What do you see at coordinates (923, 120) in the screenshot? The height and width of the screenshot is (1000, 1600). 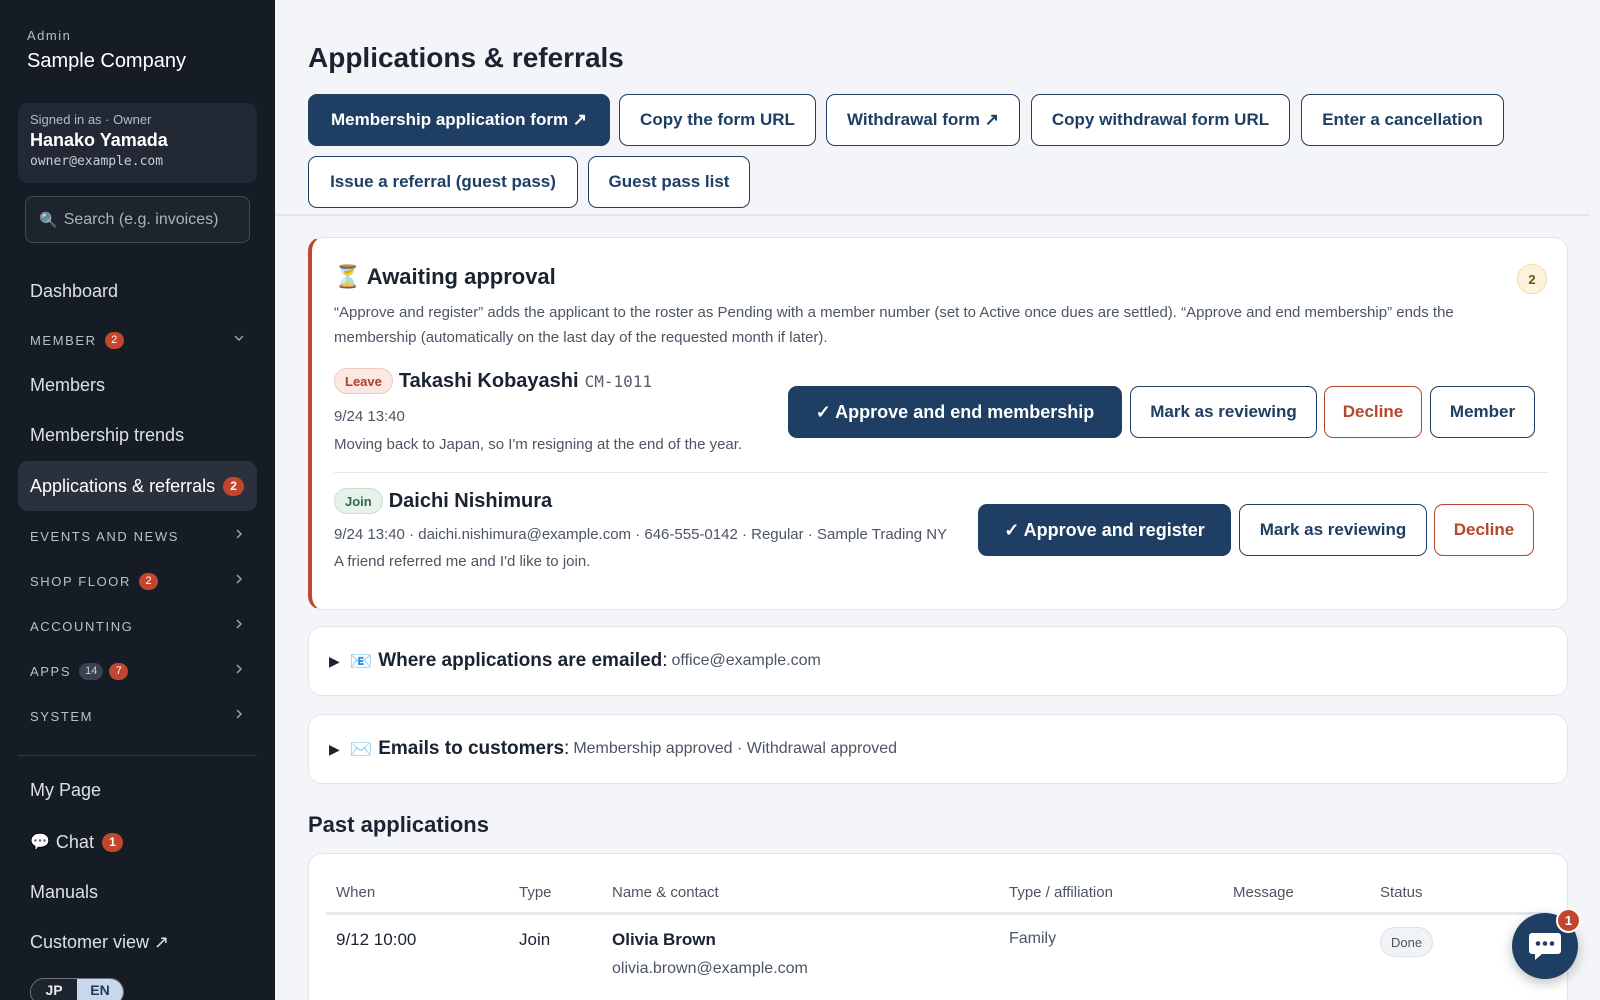 I see `withdrawal-form-button: Withdrawal form ↗` at bounding box center [923, 120].